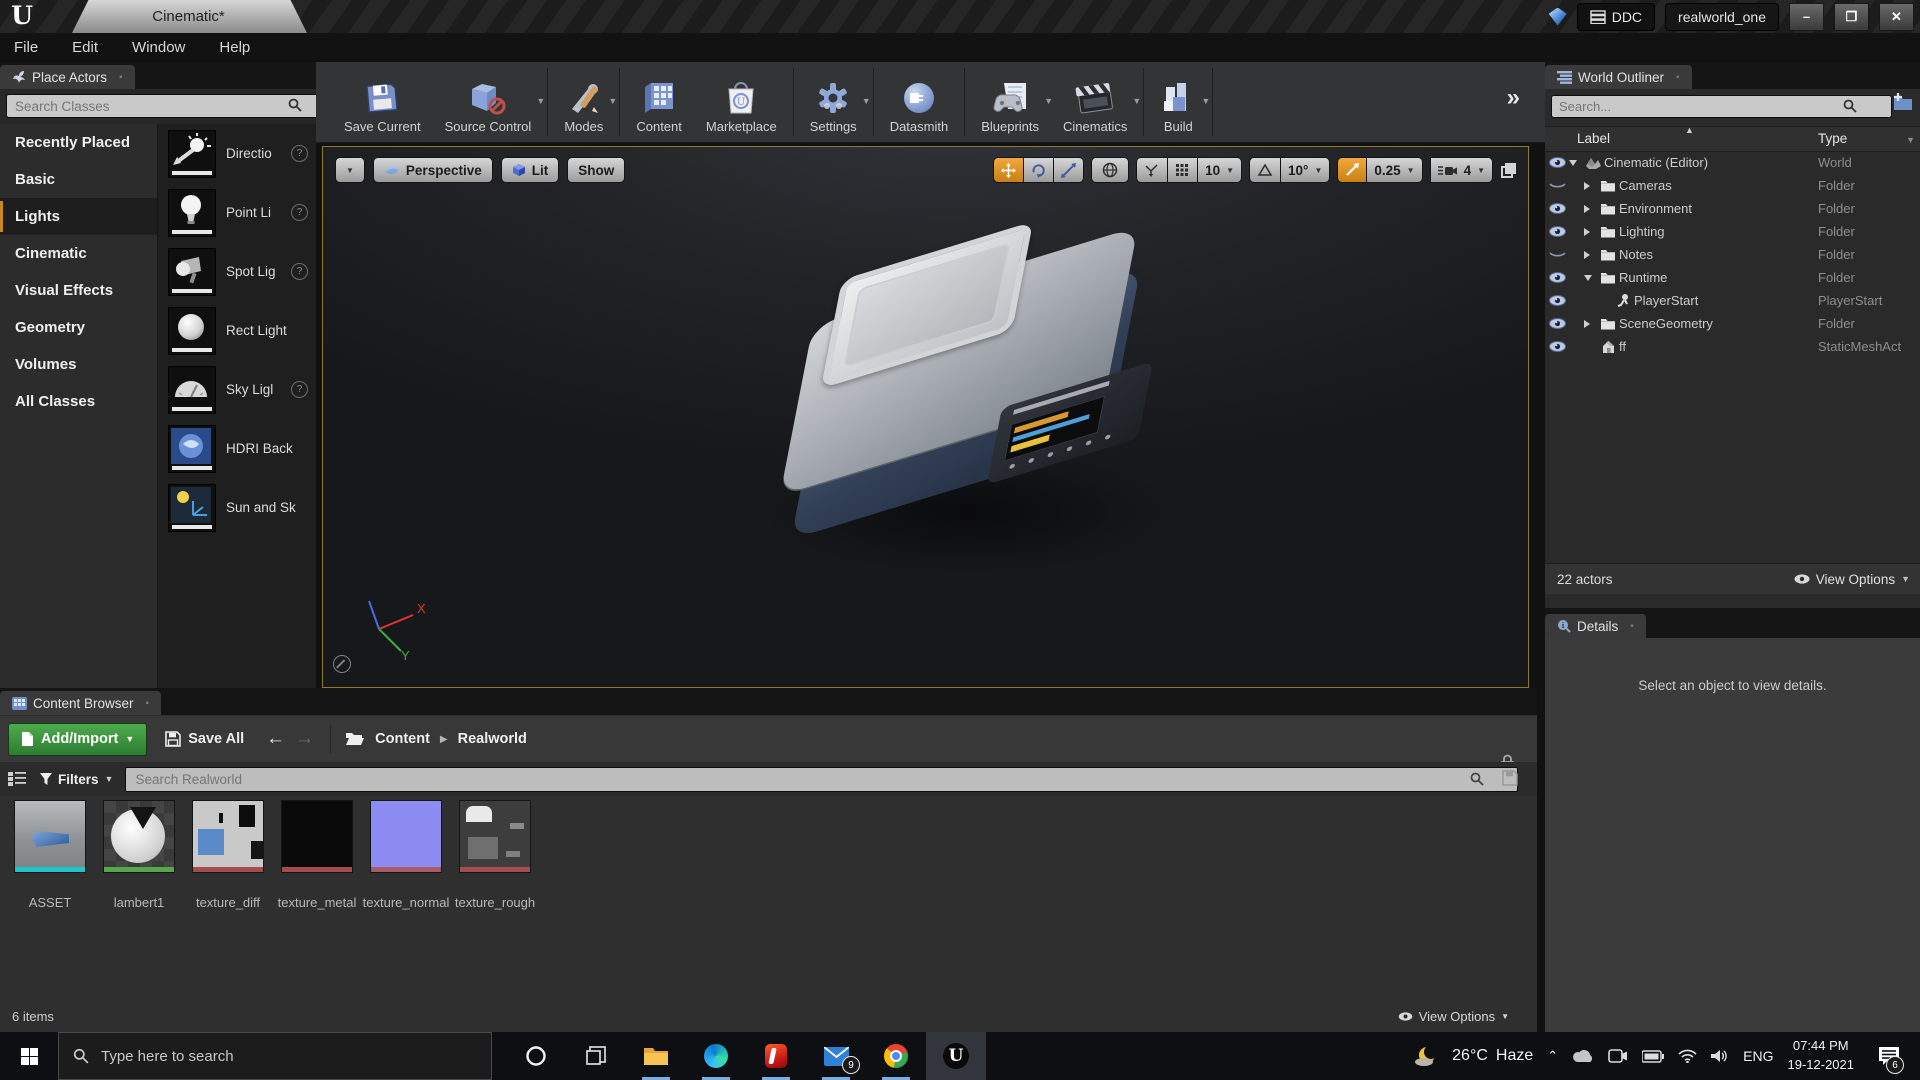  What do you see at coordinates (956, 1056) in the screenshot?
I see `unreal-engine-button: U` at bounding box center [956, 1056].